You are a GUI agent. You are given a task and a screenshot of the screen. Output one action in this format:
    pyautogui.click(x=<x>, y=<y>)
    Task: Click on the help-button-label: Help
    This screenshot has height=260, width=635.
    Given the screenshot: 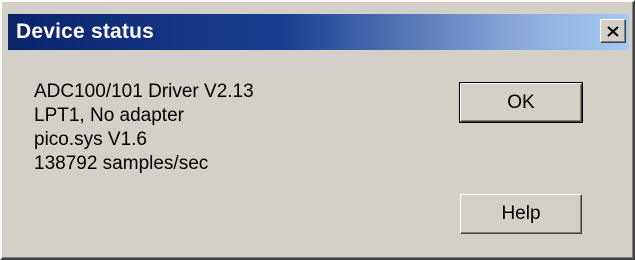 What is the action you would take?
    pyautogui.click(x=521, y=213)
    